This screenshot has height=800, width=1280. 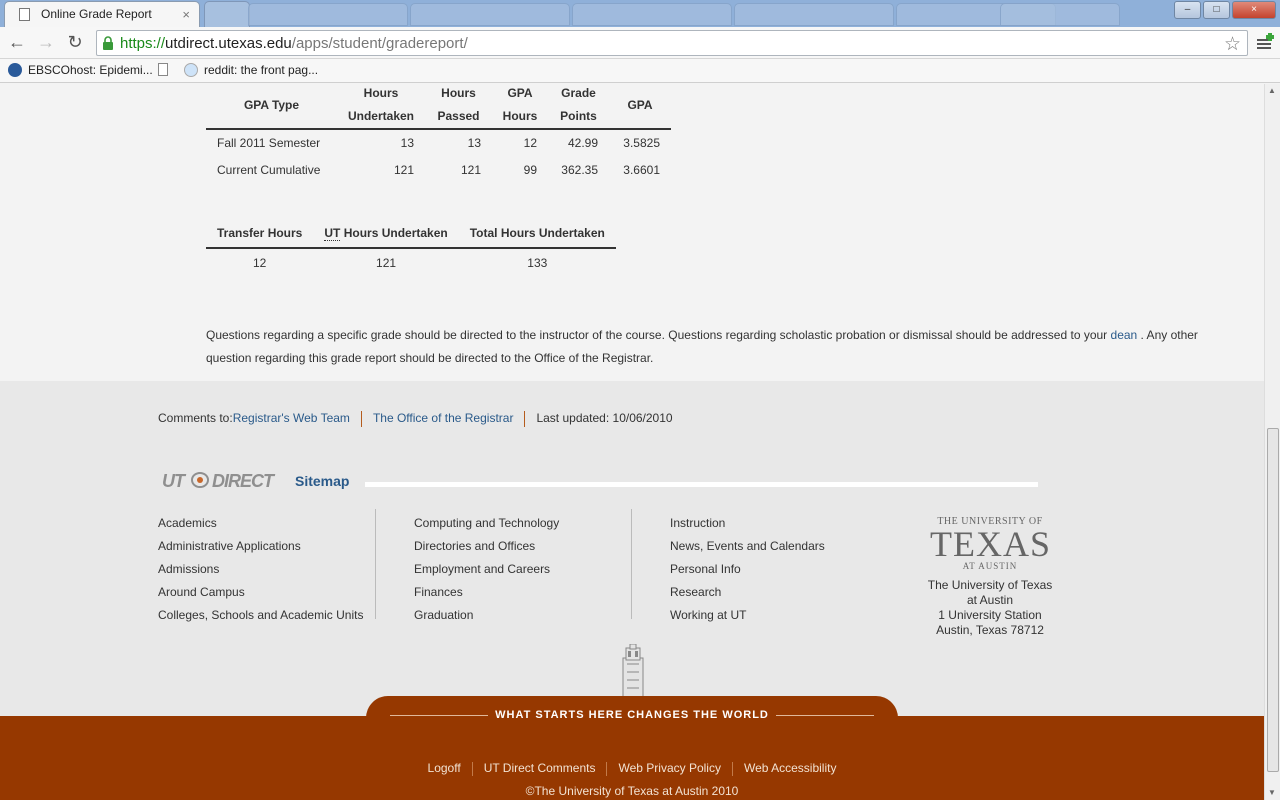 I want to click on sitemap-link: Personal Info, so click(x=747, y=569).